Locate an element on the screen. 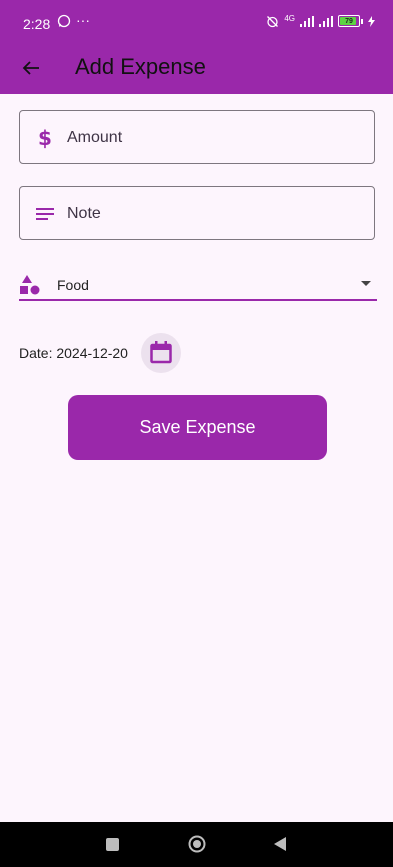  calendar-icon is located at coordinates (161, 352).